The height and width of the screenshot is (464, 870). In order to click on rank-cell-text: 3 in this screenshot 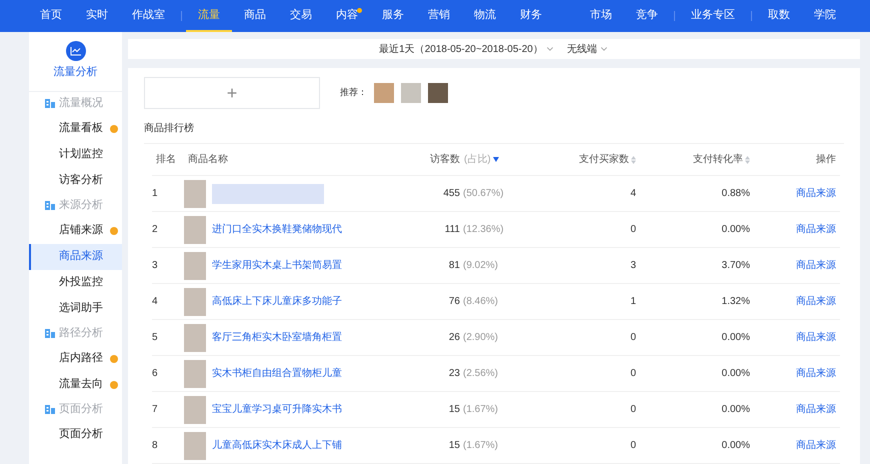, I will do `click(155, 266)`.